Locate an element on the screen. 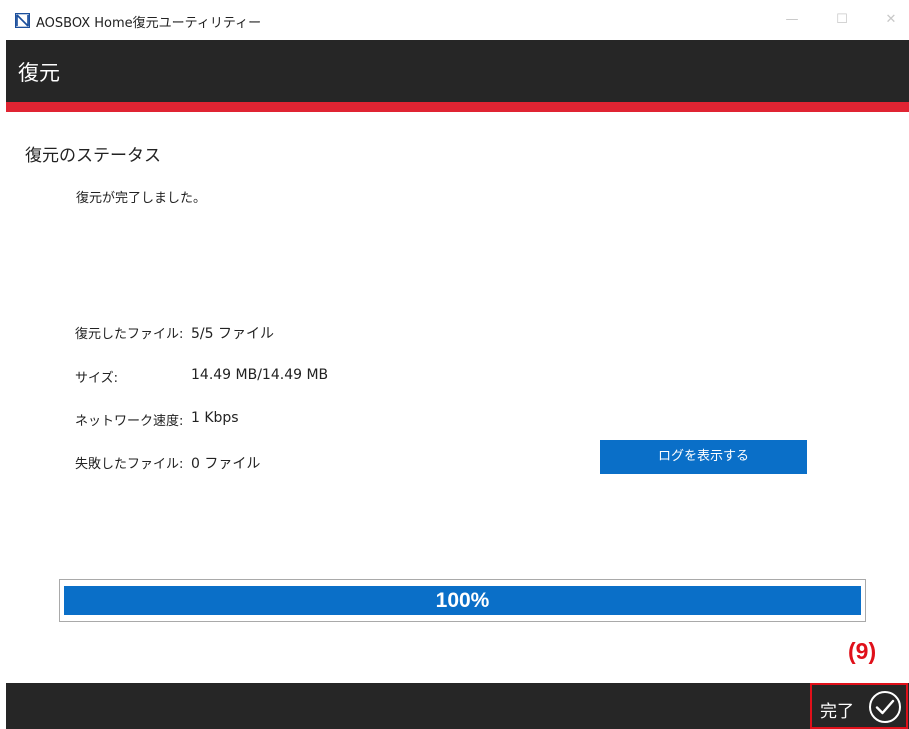 This screenshot has width=909, height=729. title-bar: AOSBOX Home復元ユーティリティー — ☐ ✕ is located at coordinates (457, 20).